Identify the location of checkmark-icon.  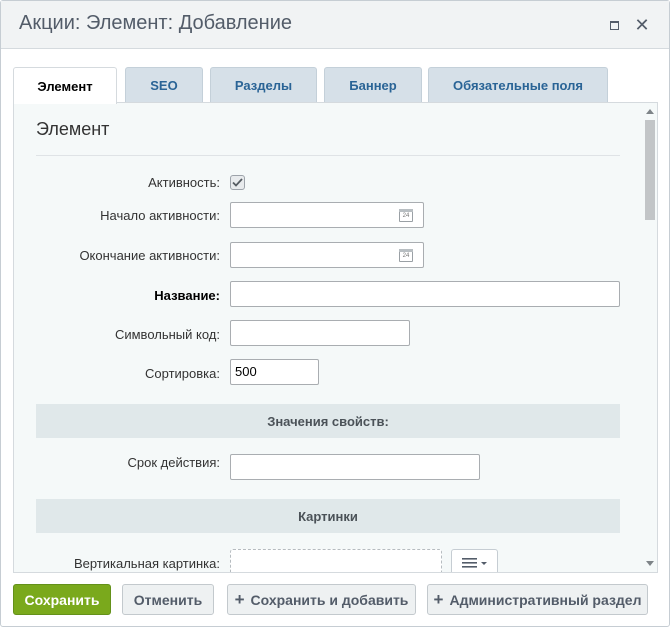
(237, 182).